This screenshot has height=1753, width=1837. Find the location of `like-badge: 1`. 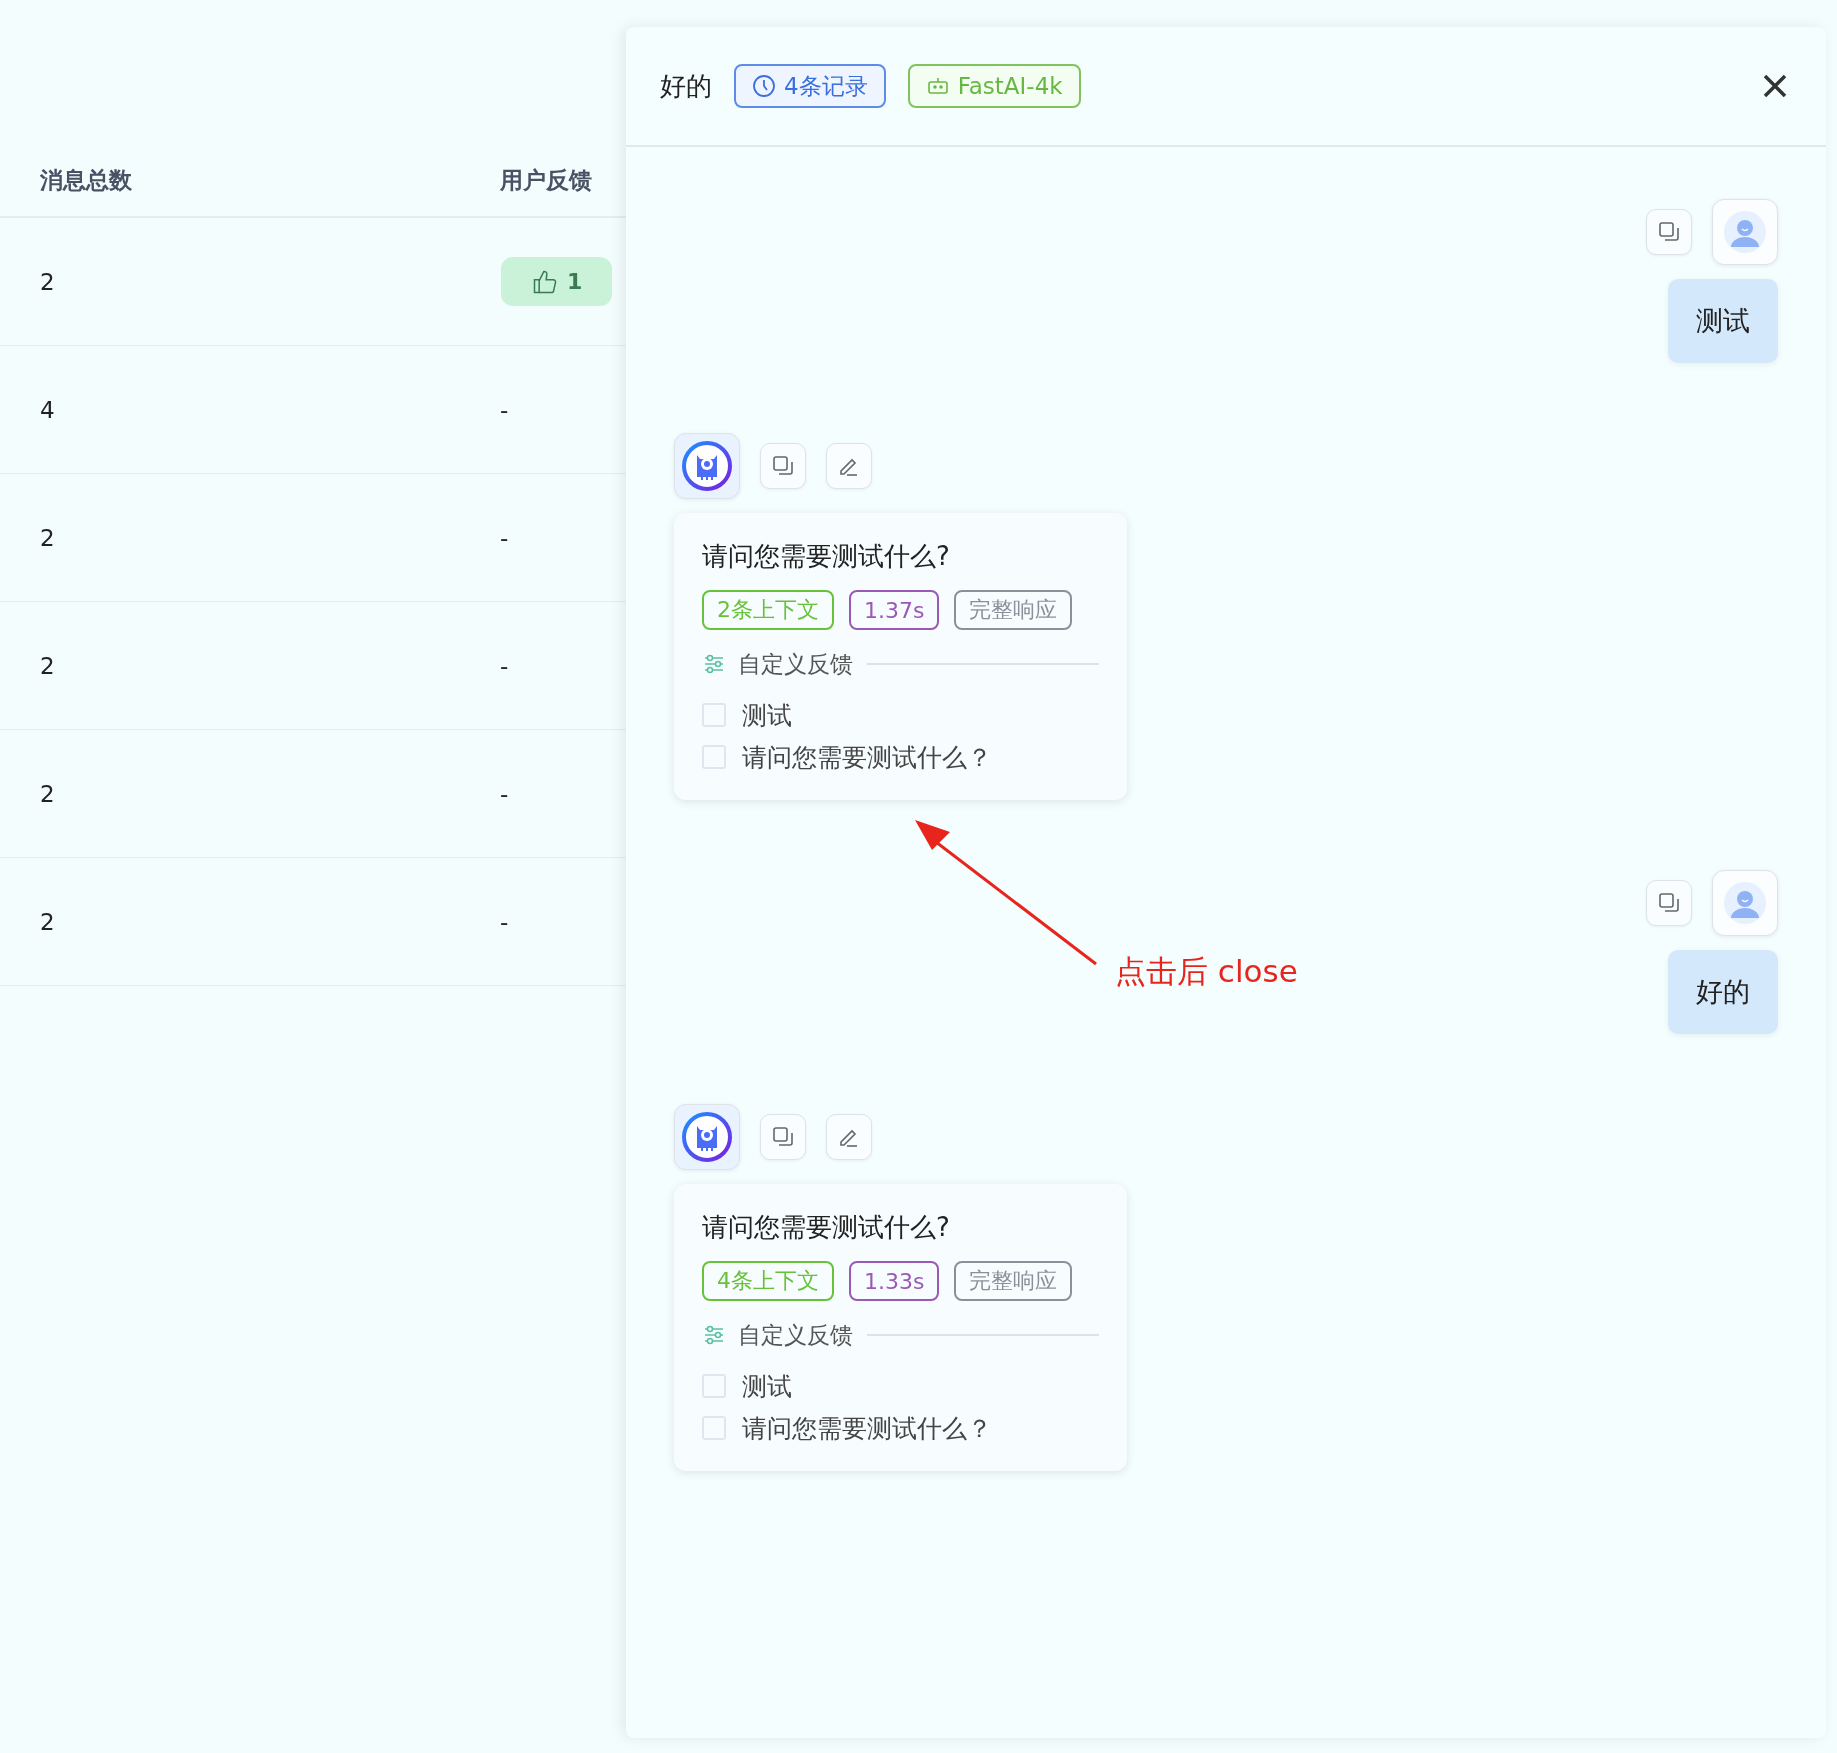

like-badge: 1 is located at coordinates (557, 281).